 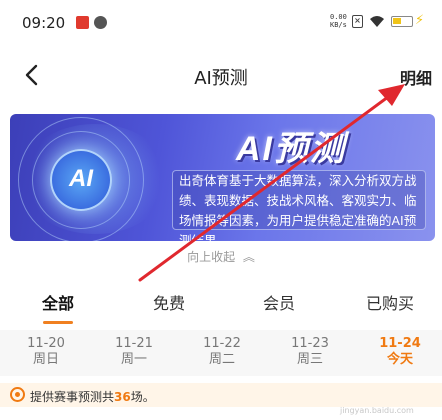 I want to click on page-title: AI预测, so click(x=221, y=78).